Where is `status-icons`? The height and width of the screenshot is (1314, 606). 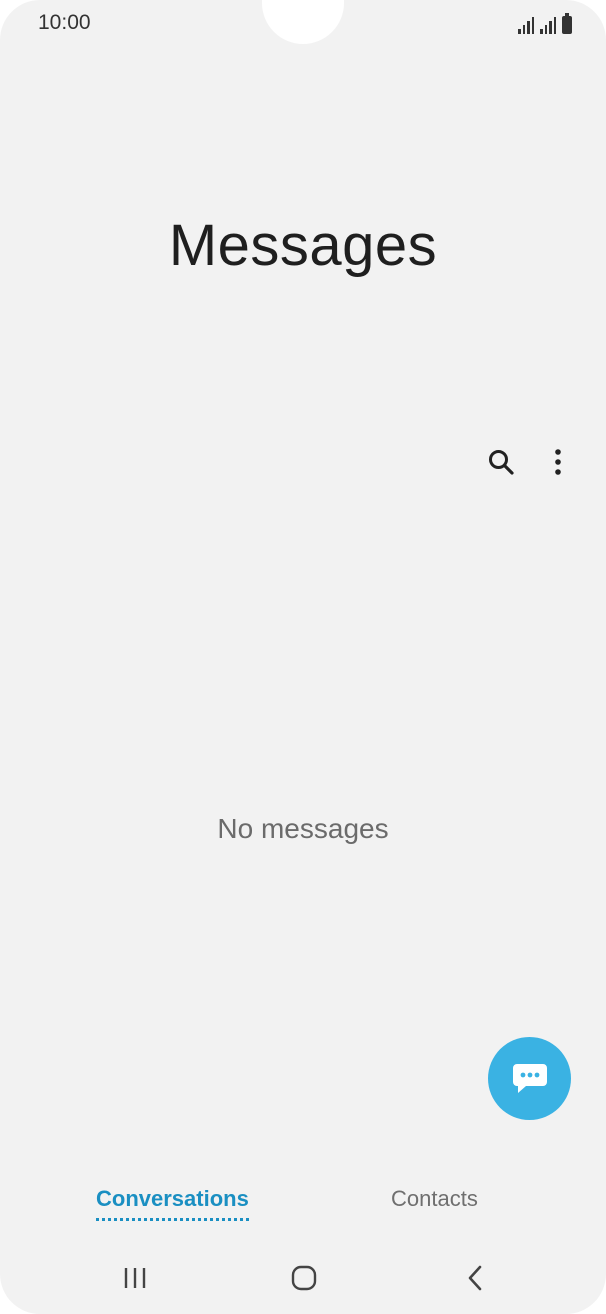 status-icons is located at coordinates (545, 23).